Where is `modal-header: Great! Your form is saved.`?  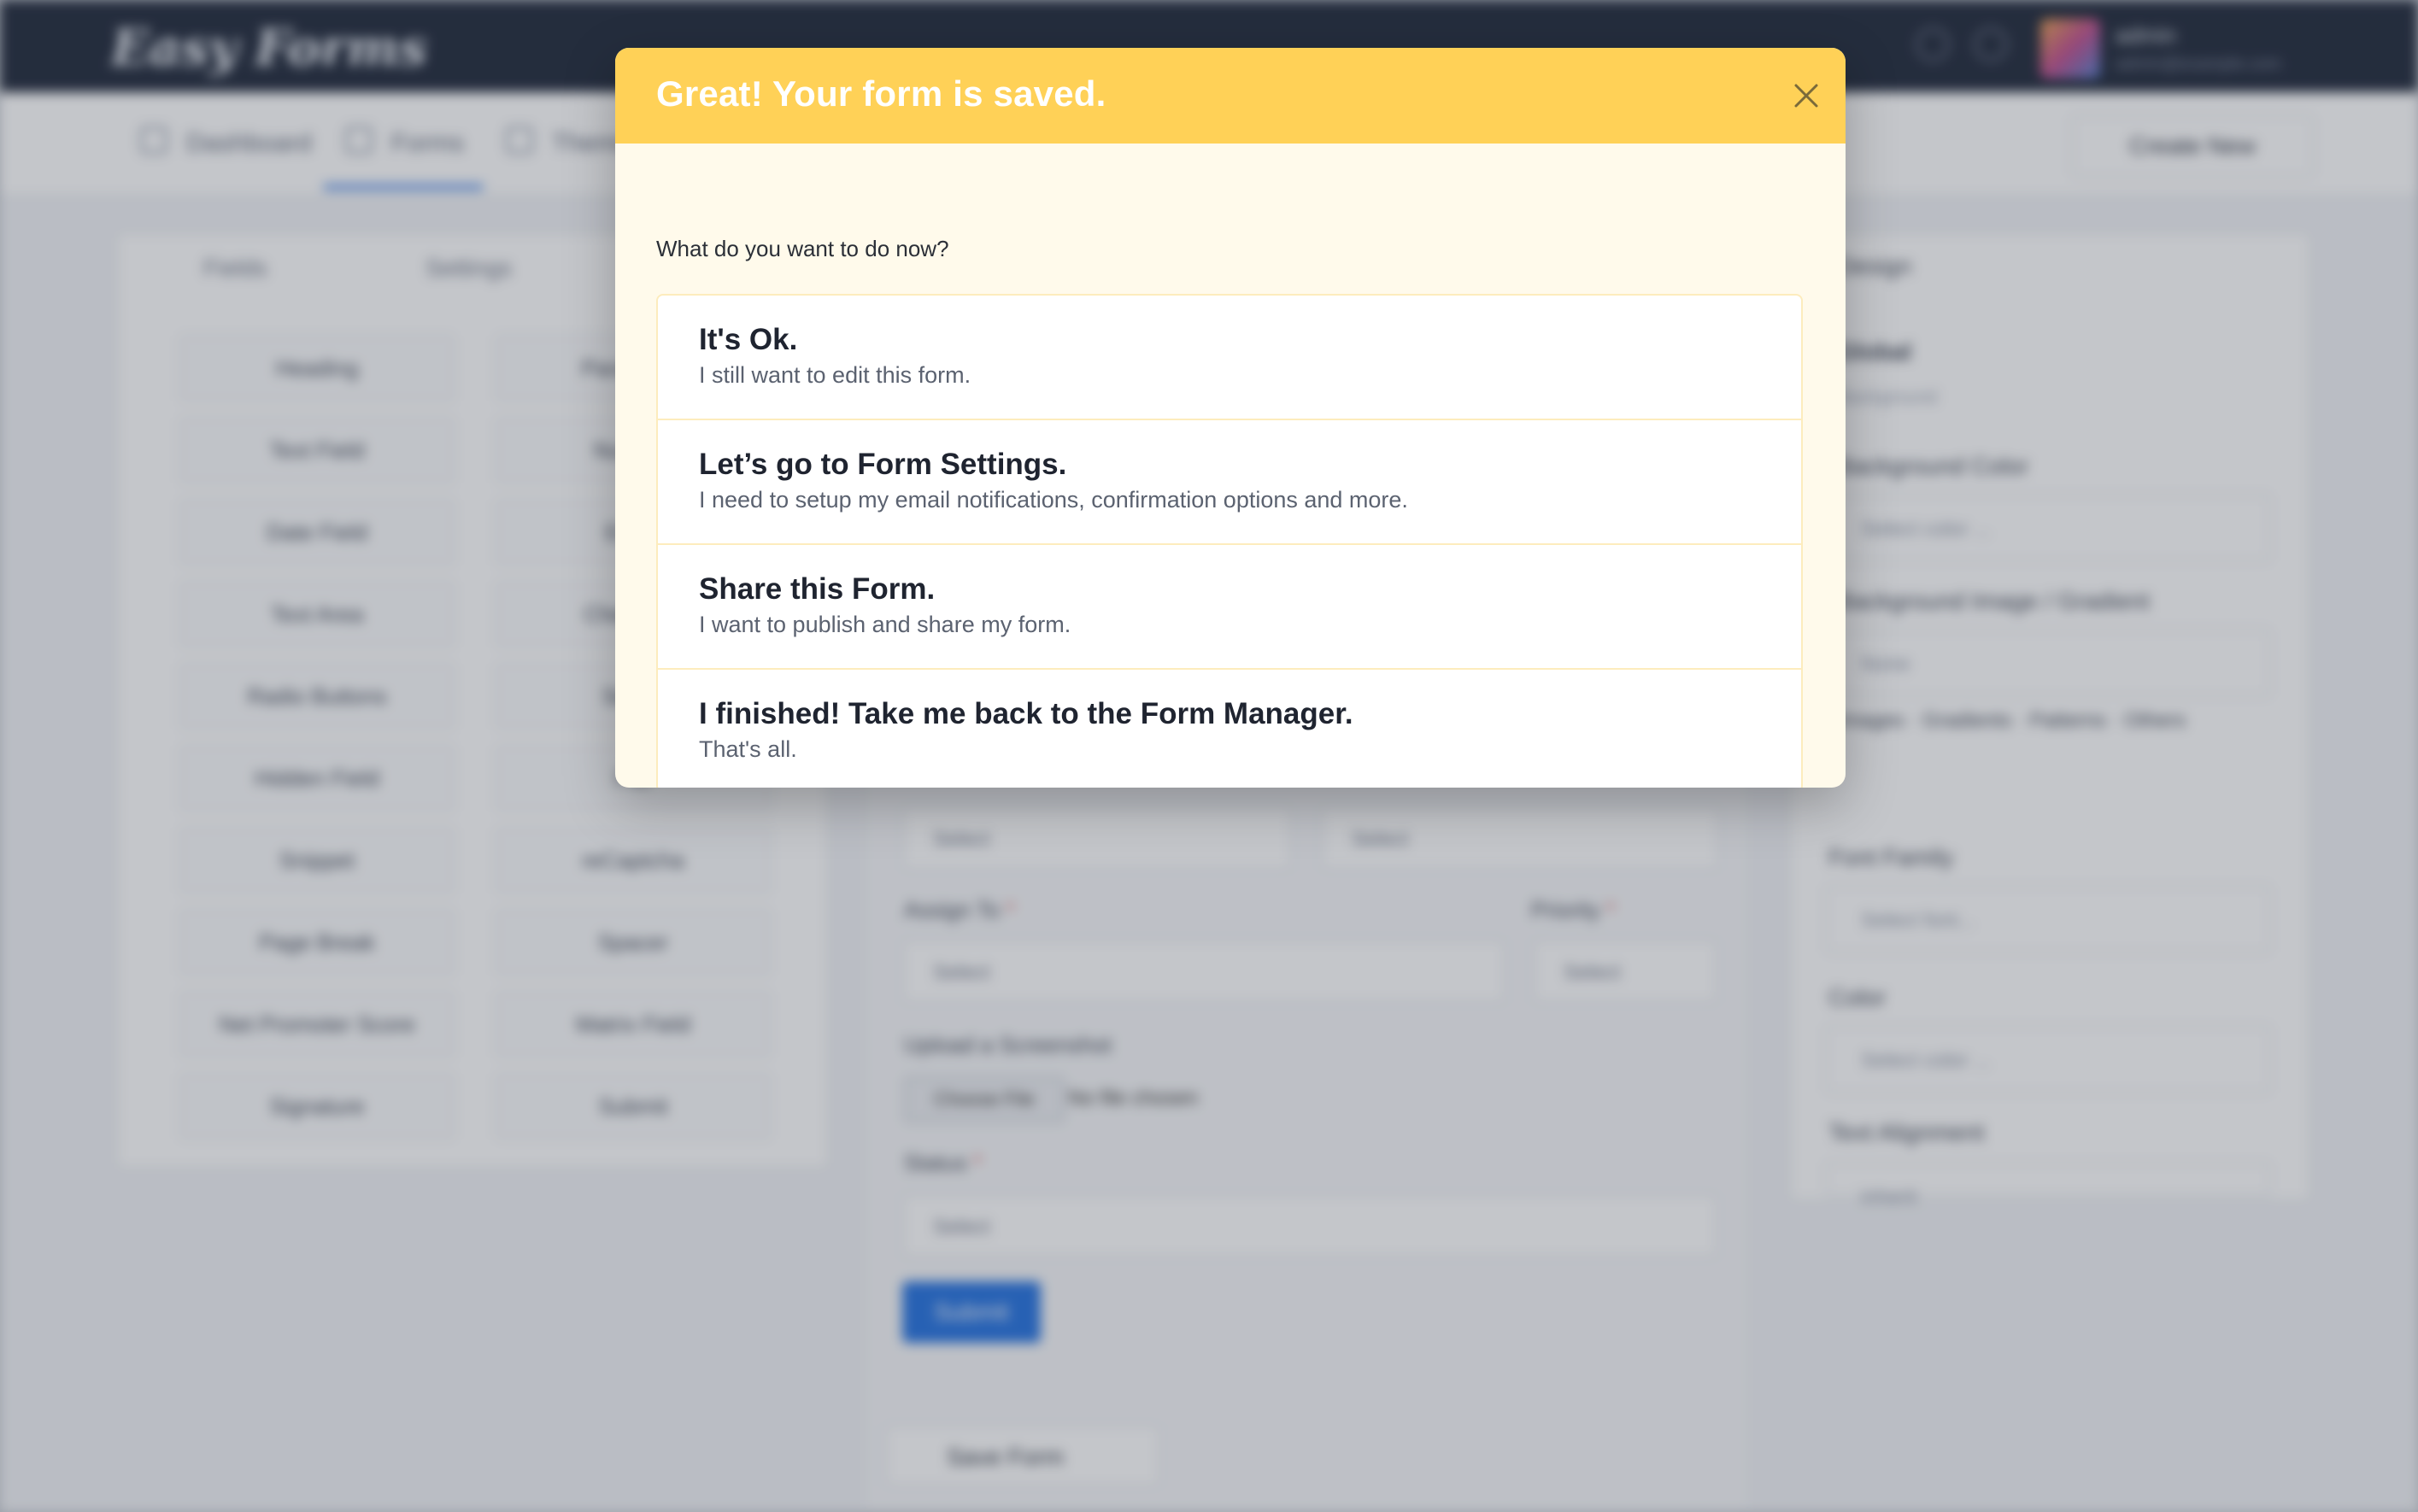
modal-header: Great! Your form is saved. is located at coordinates (1231, 96).